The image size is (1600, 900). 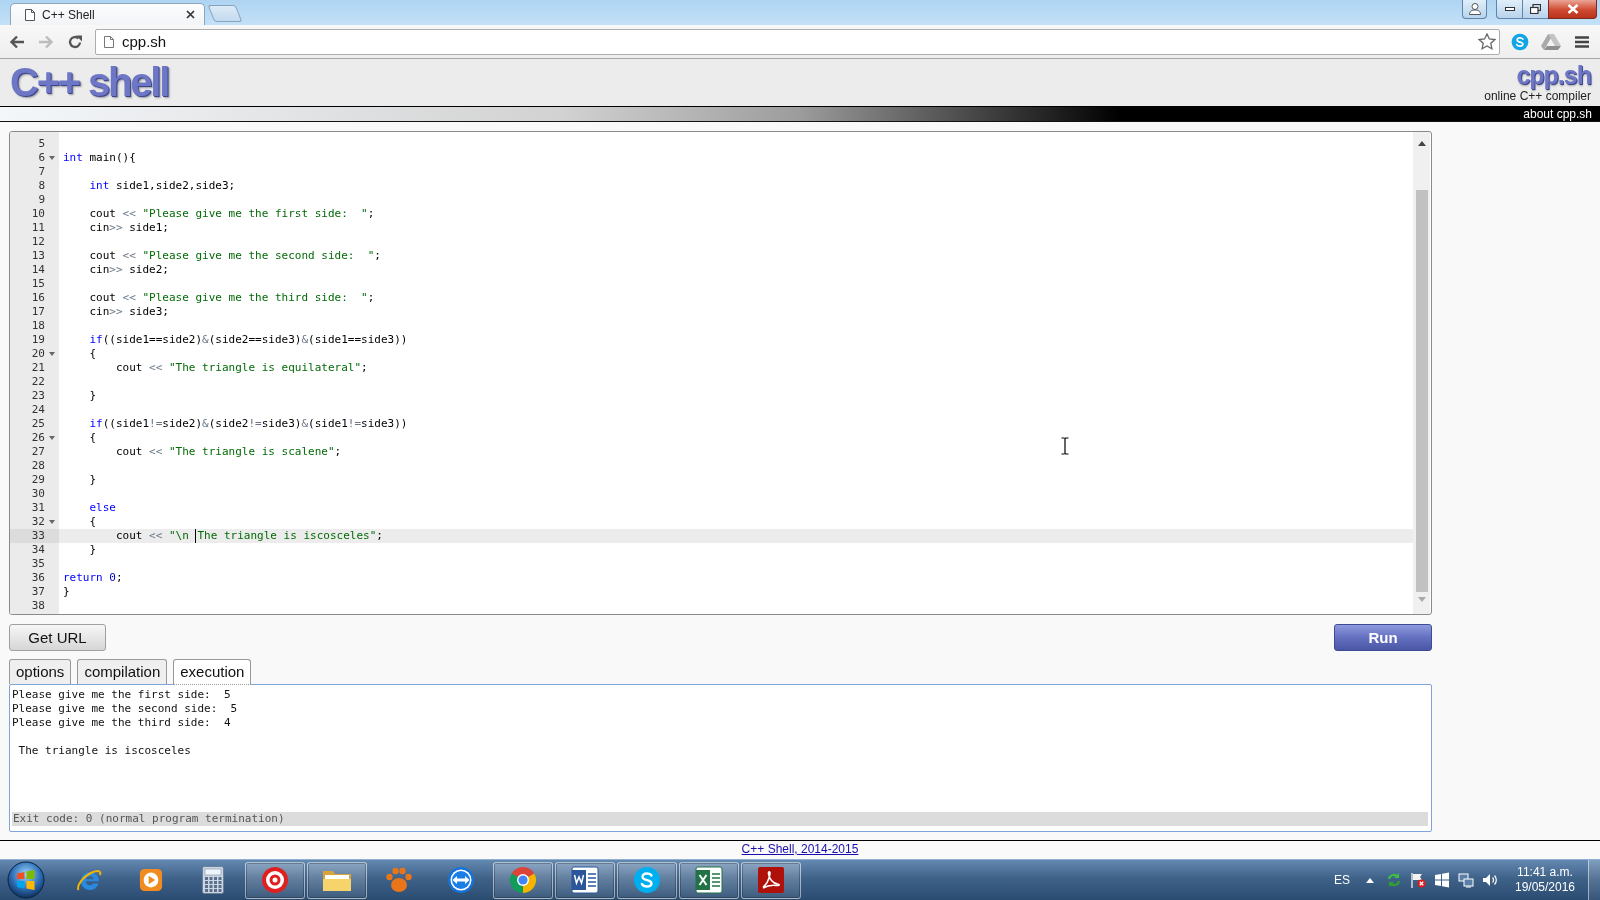 What do you see at coordinates (37, 424) in the screenshot?
I see `line-number: 25` at bounding box center [37, 424].